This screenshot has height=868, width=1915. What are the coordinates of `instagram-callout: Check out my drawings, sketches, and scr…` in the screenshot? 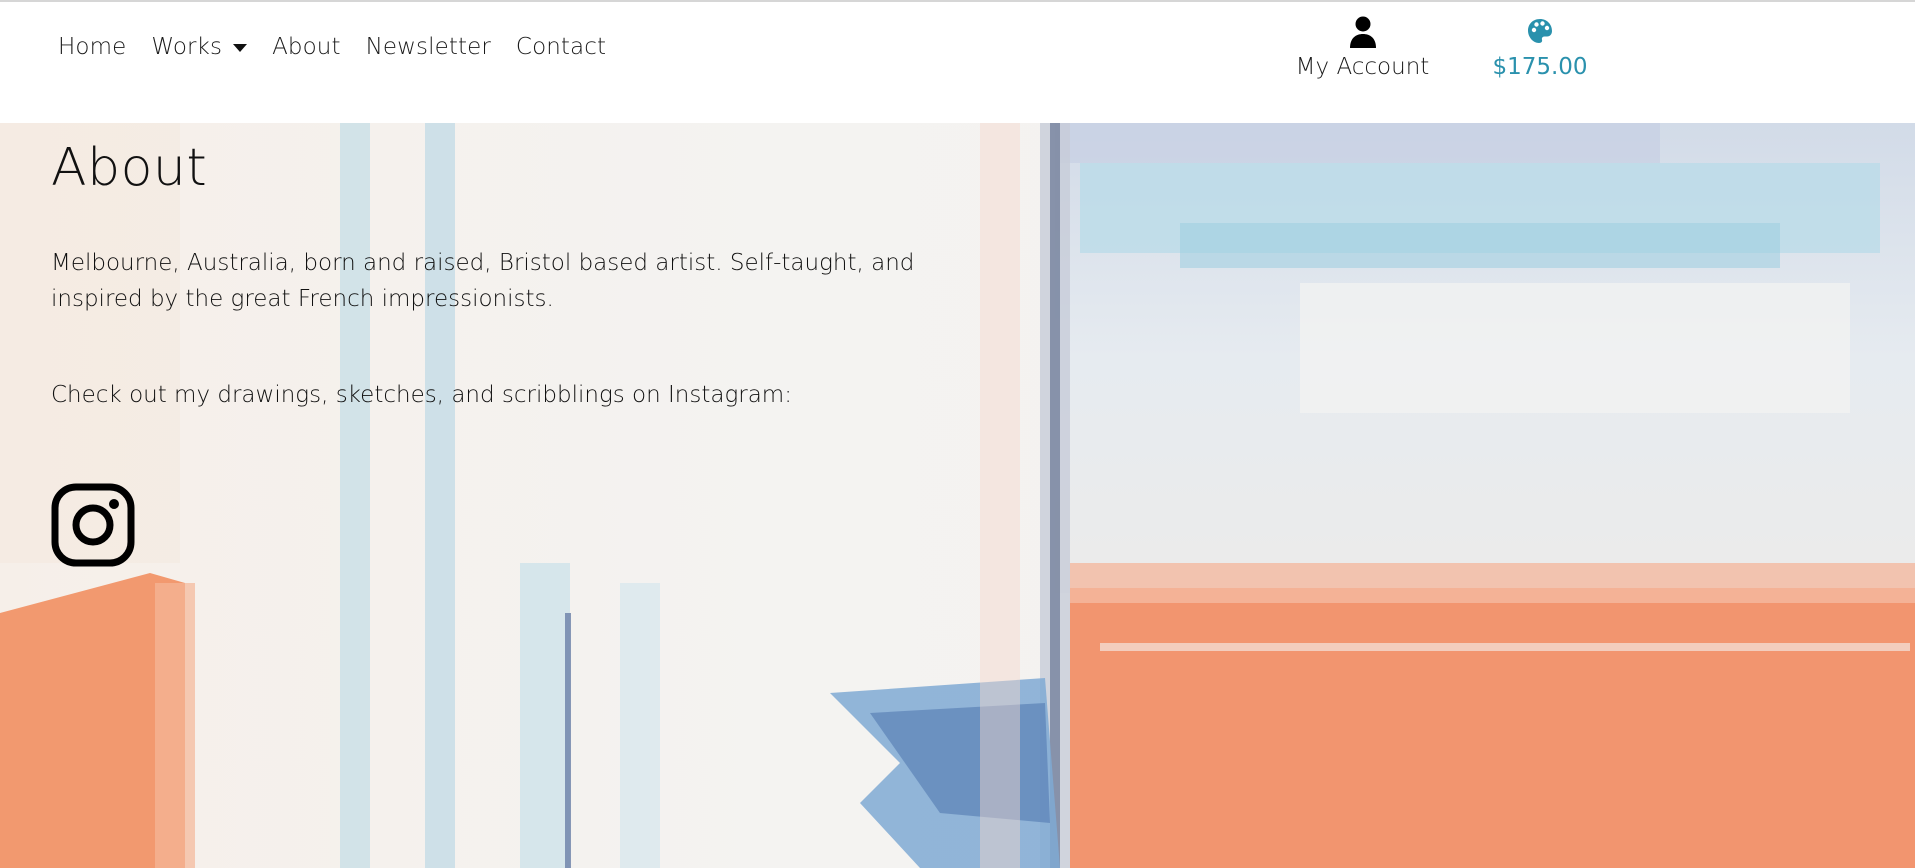 It's located at (421, 395).